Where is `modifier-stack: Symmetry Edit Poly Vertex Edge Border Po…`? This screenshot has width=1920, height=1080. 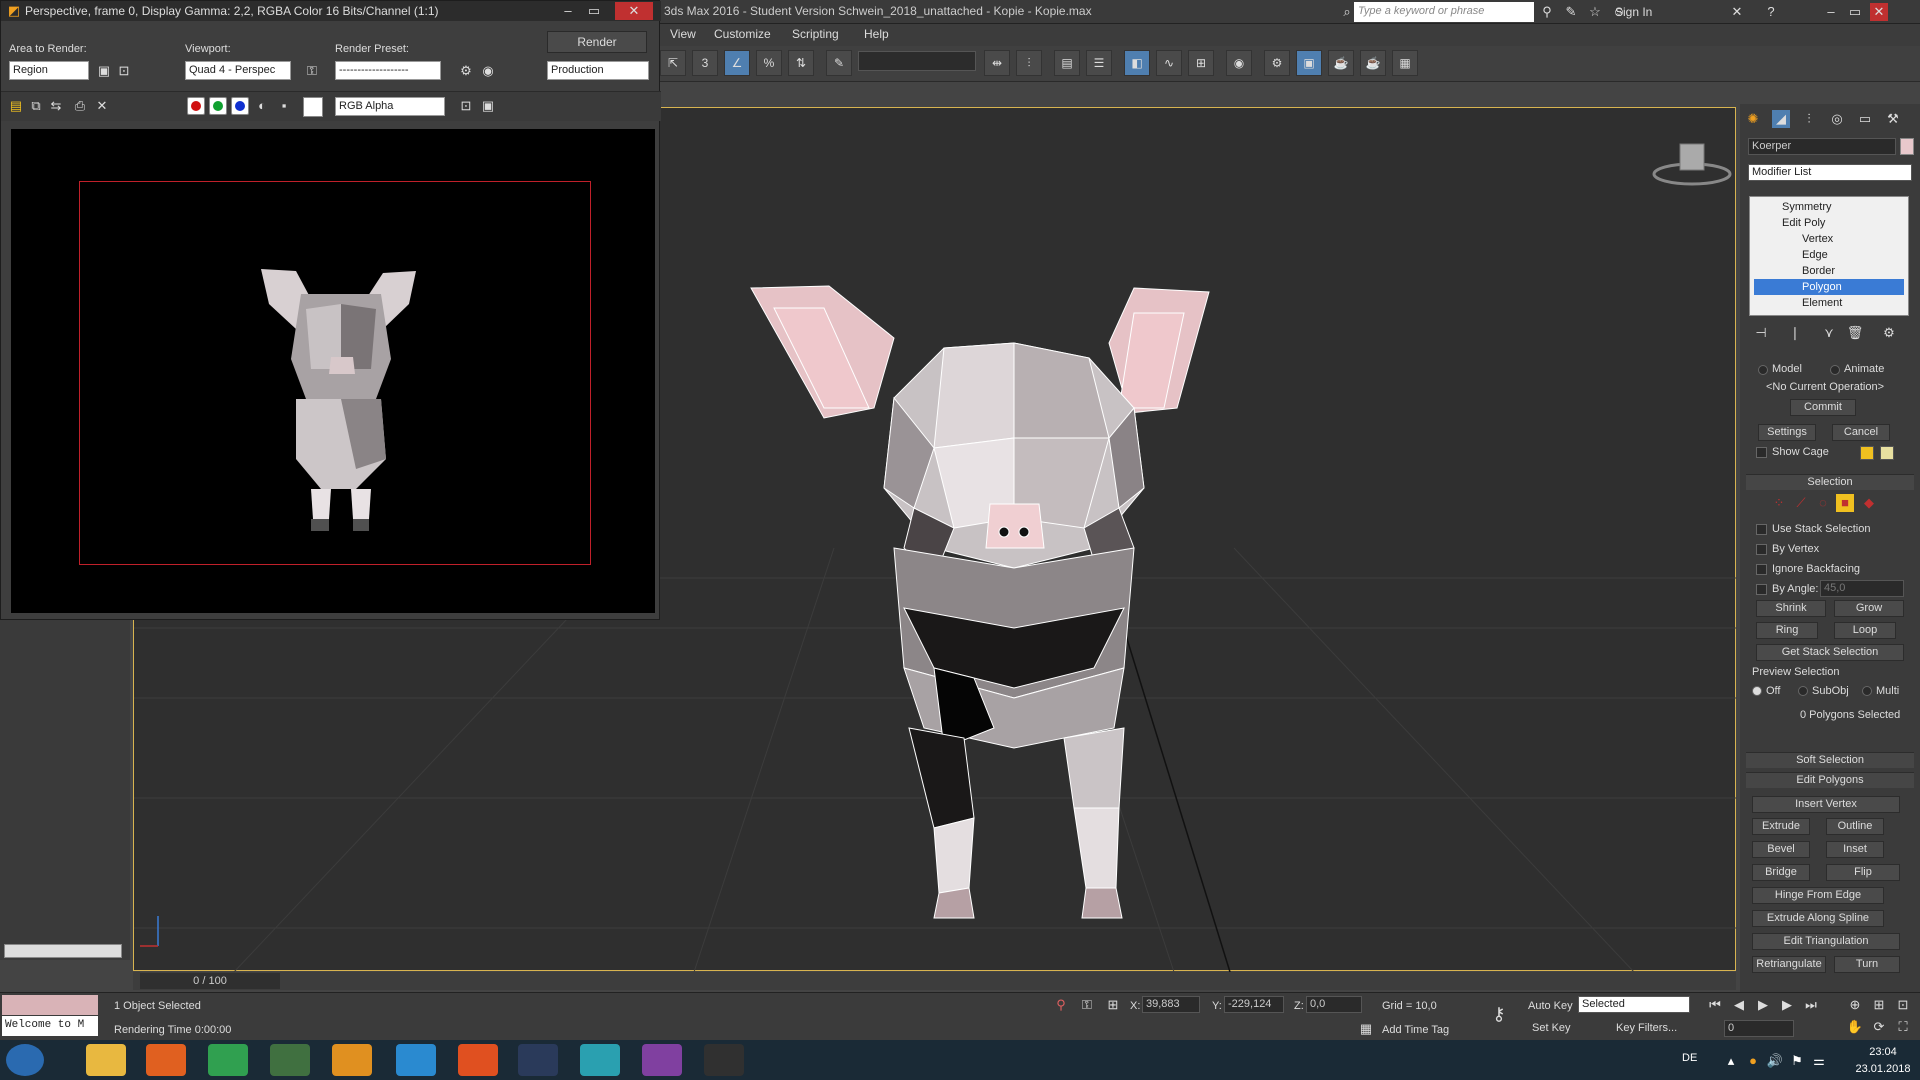 modifier-stack: Symmetry Edit Poly Vertex Edge Border Po… is located at coordinates (1829, 256).